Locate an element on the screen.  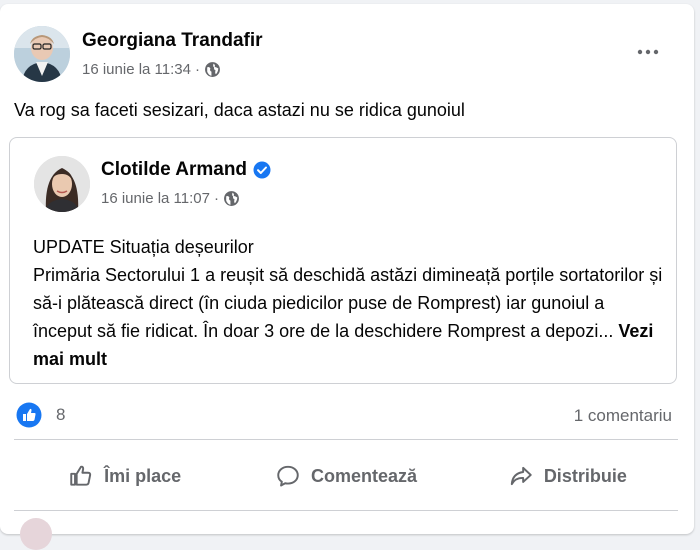
like-button: Îmi place is located at coordinates (124, 476).